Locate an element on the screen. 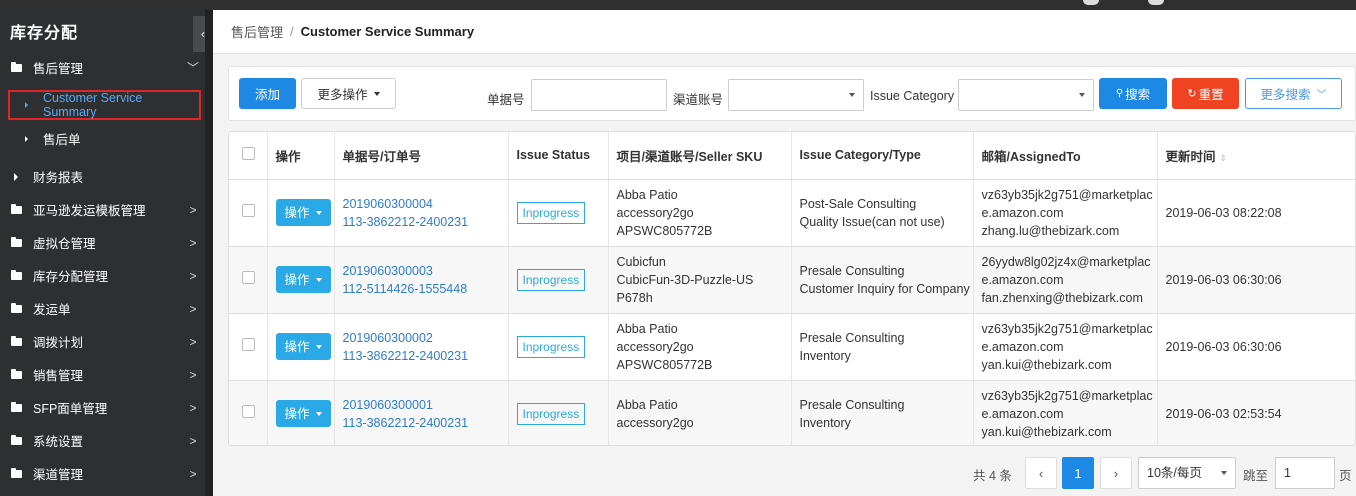 The image size is (1356, 496). sidebar-item-label: 虚拟仓管理 is located at coordinates (64, 244).